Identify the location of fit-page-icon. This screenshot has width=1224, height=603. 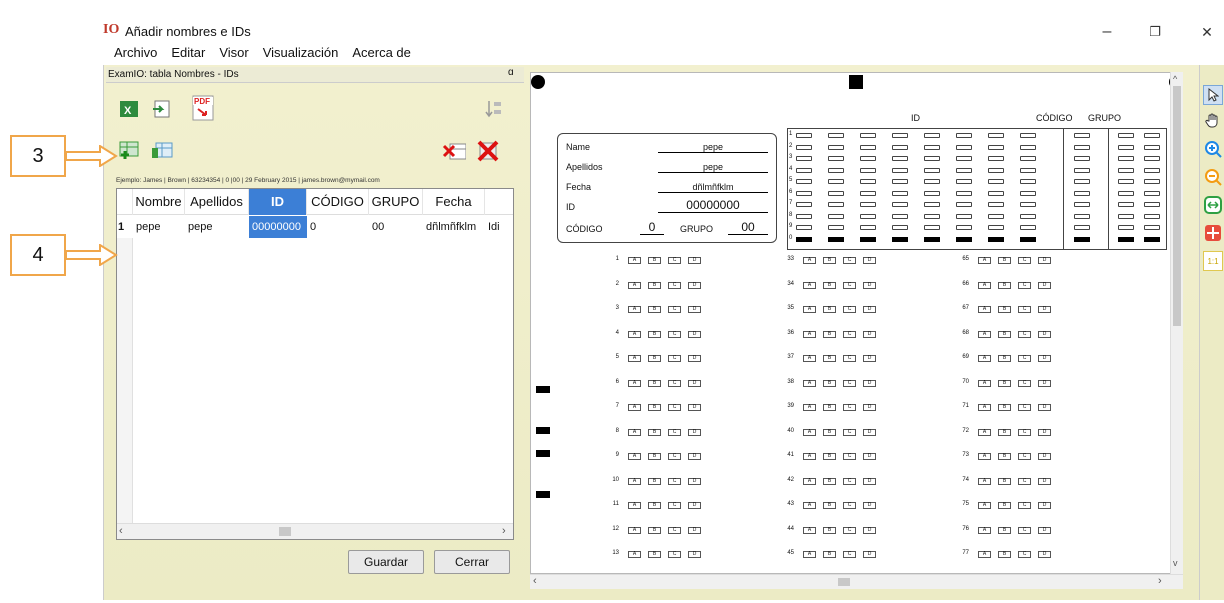
(1213, 233).